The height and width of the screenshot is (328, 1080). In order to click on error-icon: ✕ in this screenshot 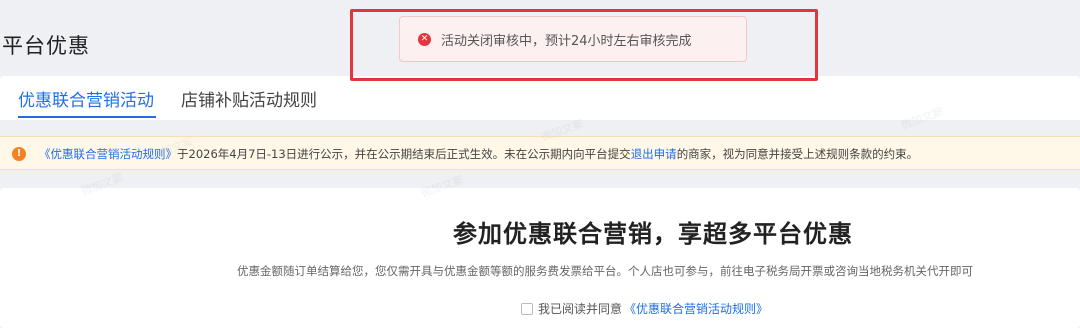, I will do `click(424, 39)`.